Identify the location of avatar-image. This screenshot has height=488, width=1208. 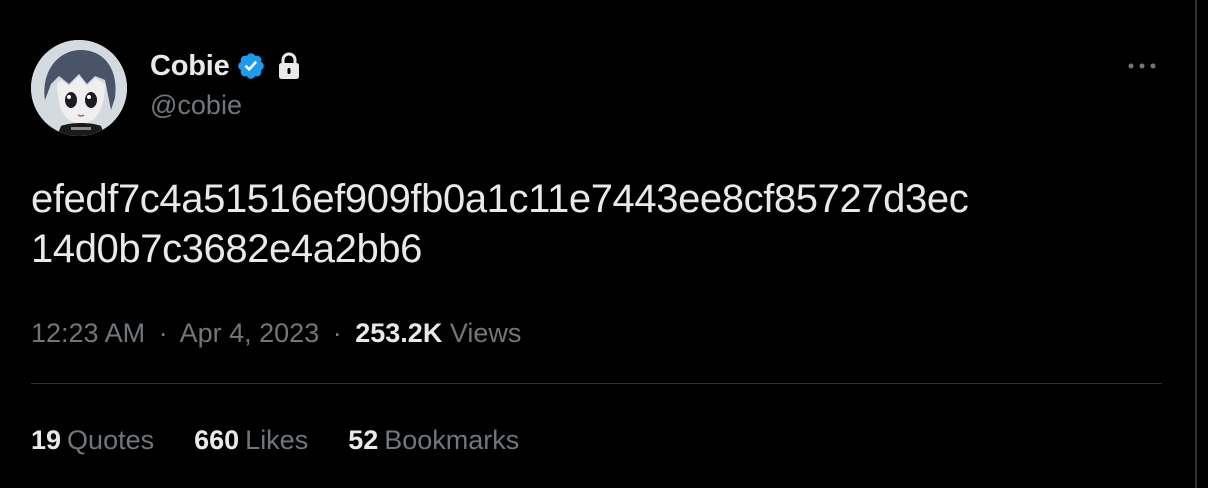
(79, 88).